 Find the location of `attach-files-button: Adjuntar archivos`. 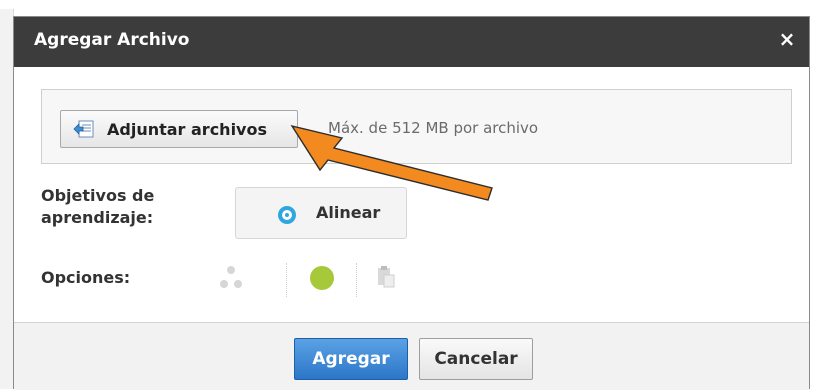

attach-files-button: Adjuntar archivos is located at coordinates (179, 129).